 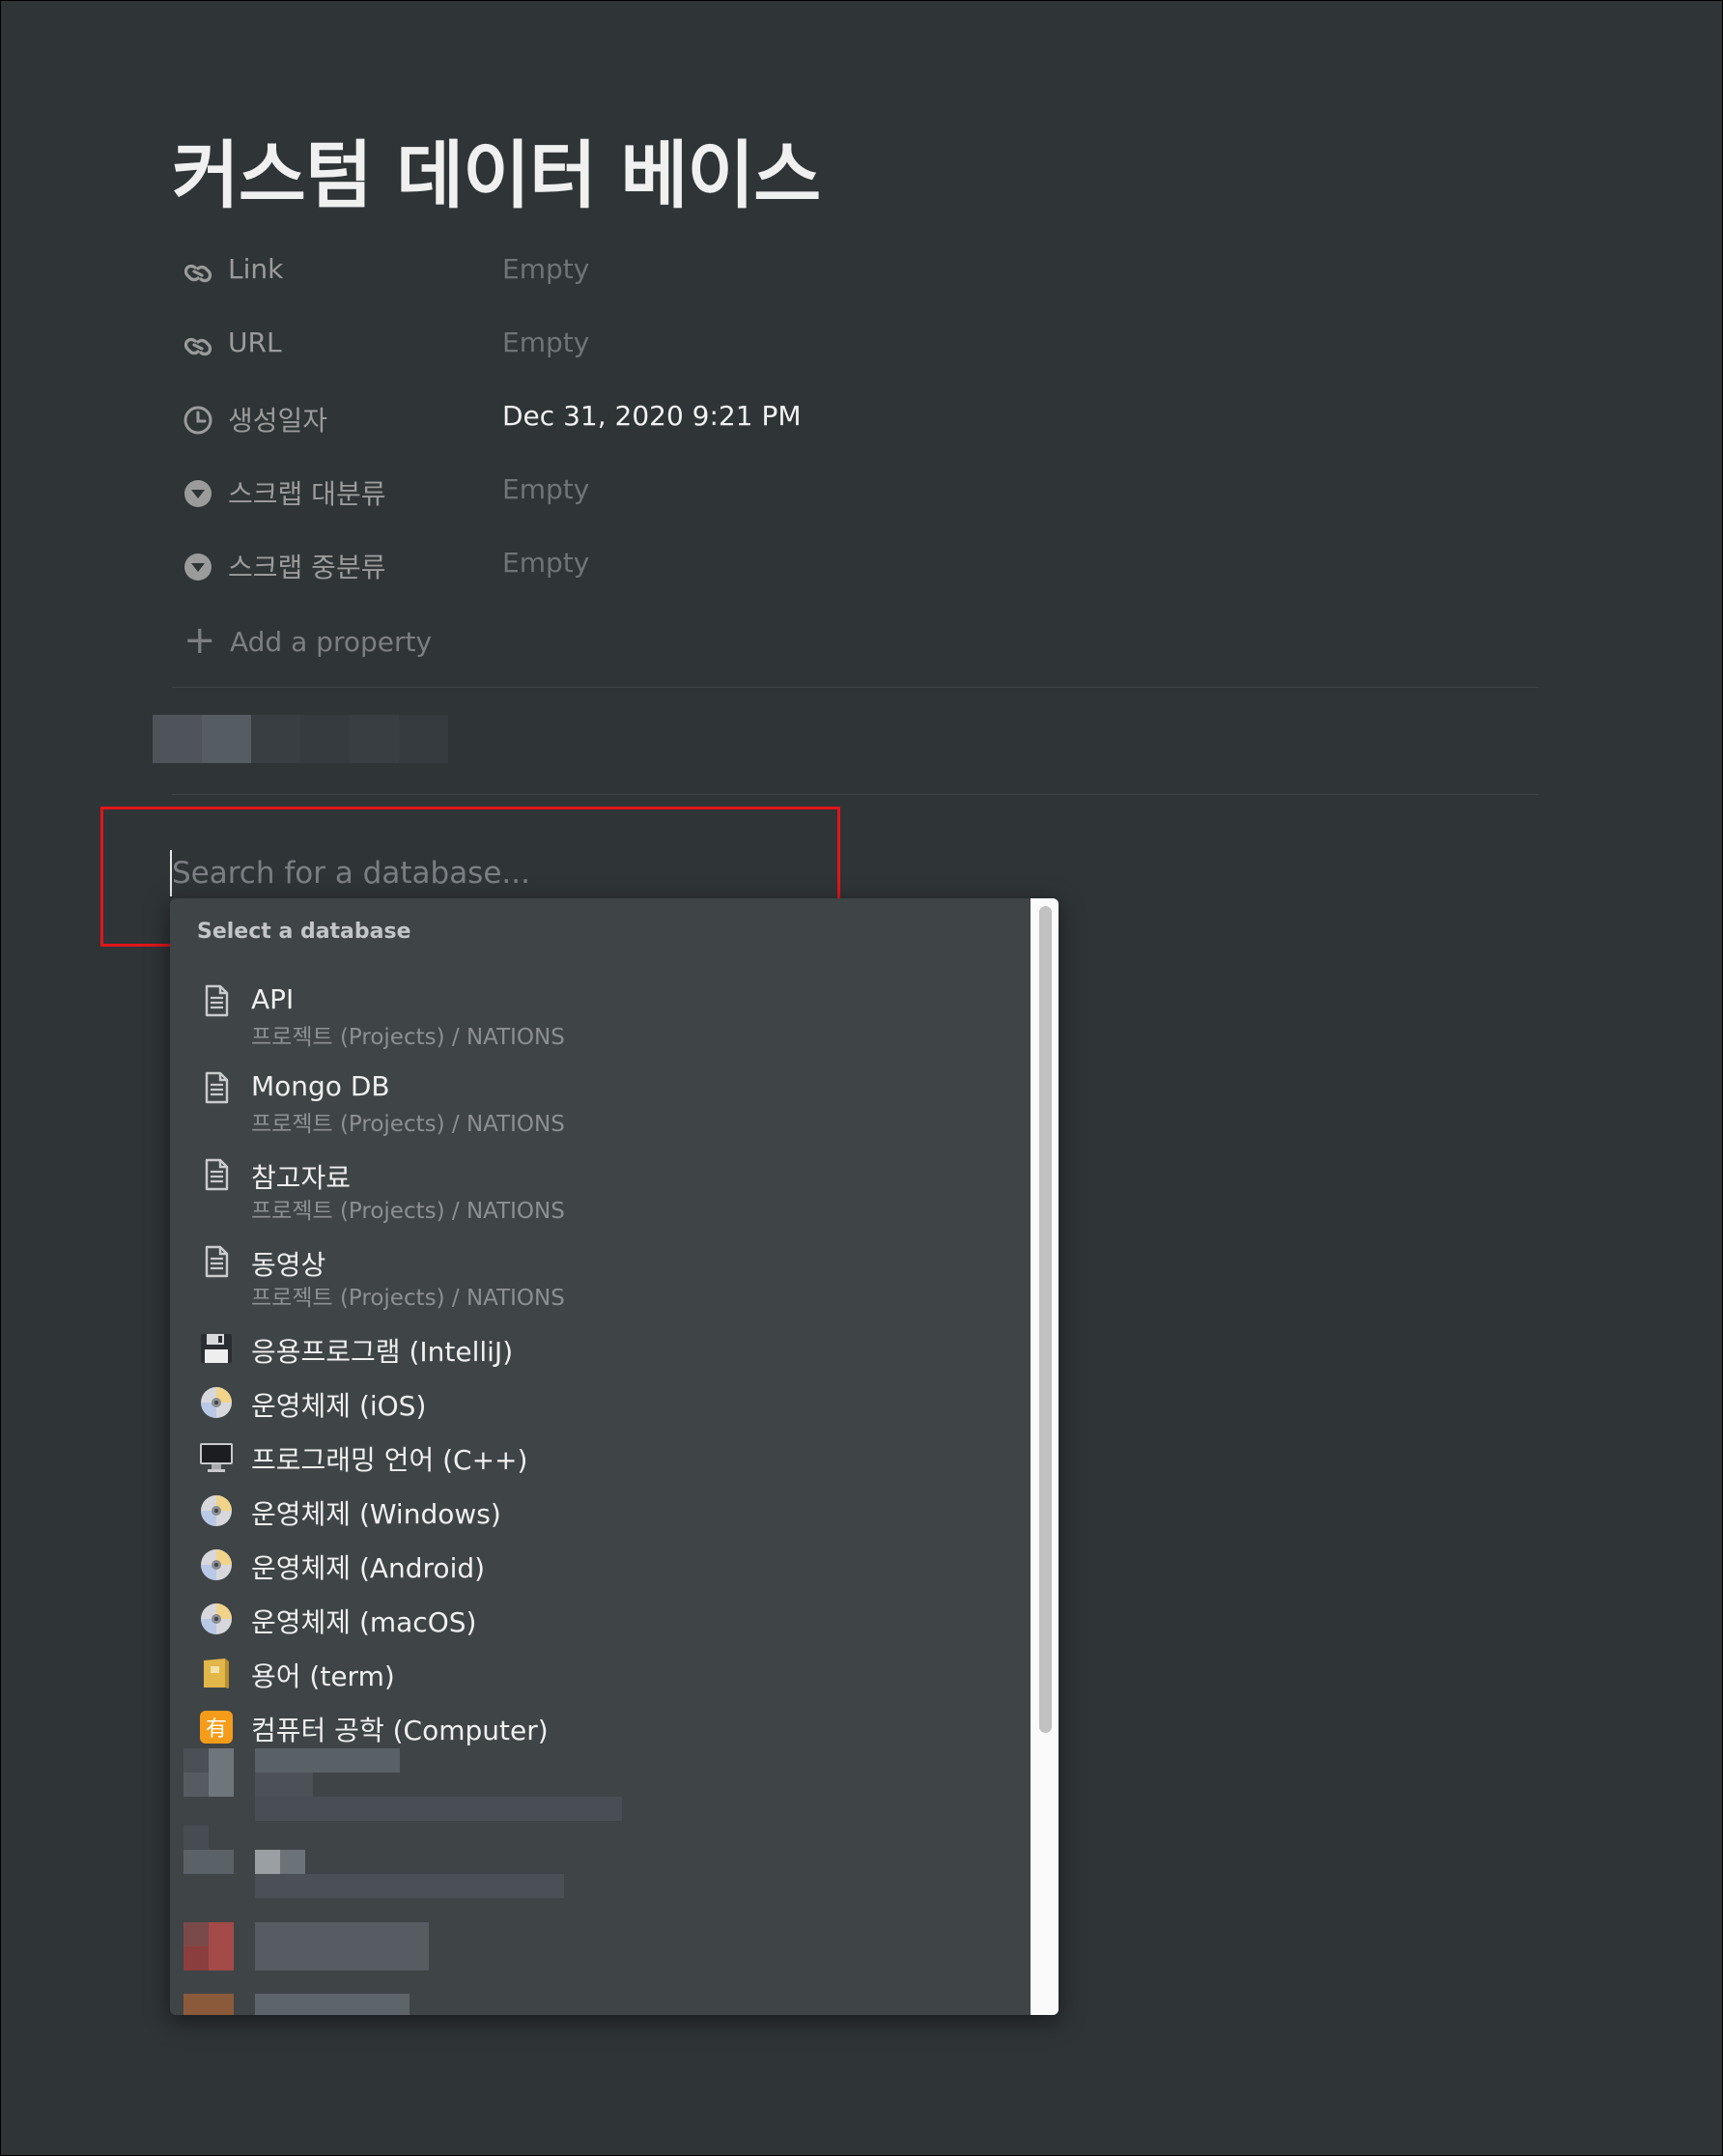 What do you see at coordinates (848, 647) in the screenshot?
I see `add-property-button: + Add a property` at bounding box center [848, 647].